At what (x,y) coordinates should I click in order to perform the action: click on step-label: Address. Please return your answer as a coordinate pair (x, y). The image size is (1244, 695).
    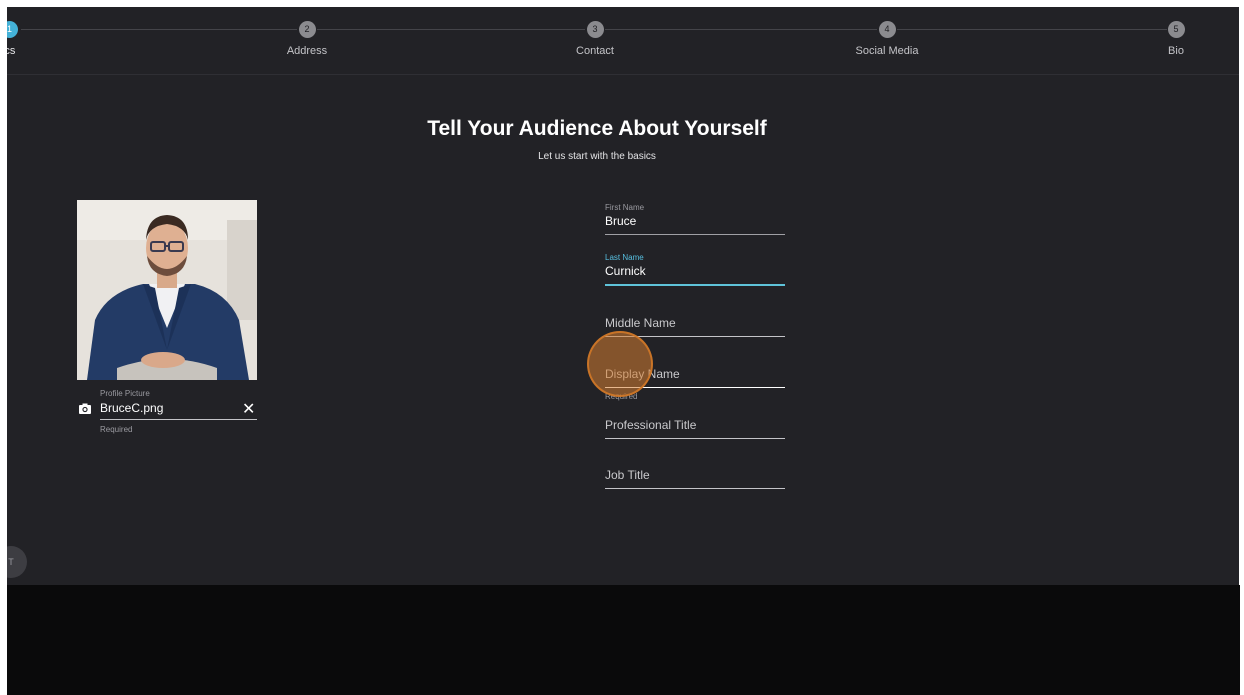
    Looking at the image, I should click on (307, 51).